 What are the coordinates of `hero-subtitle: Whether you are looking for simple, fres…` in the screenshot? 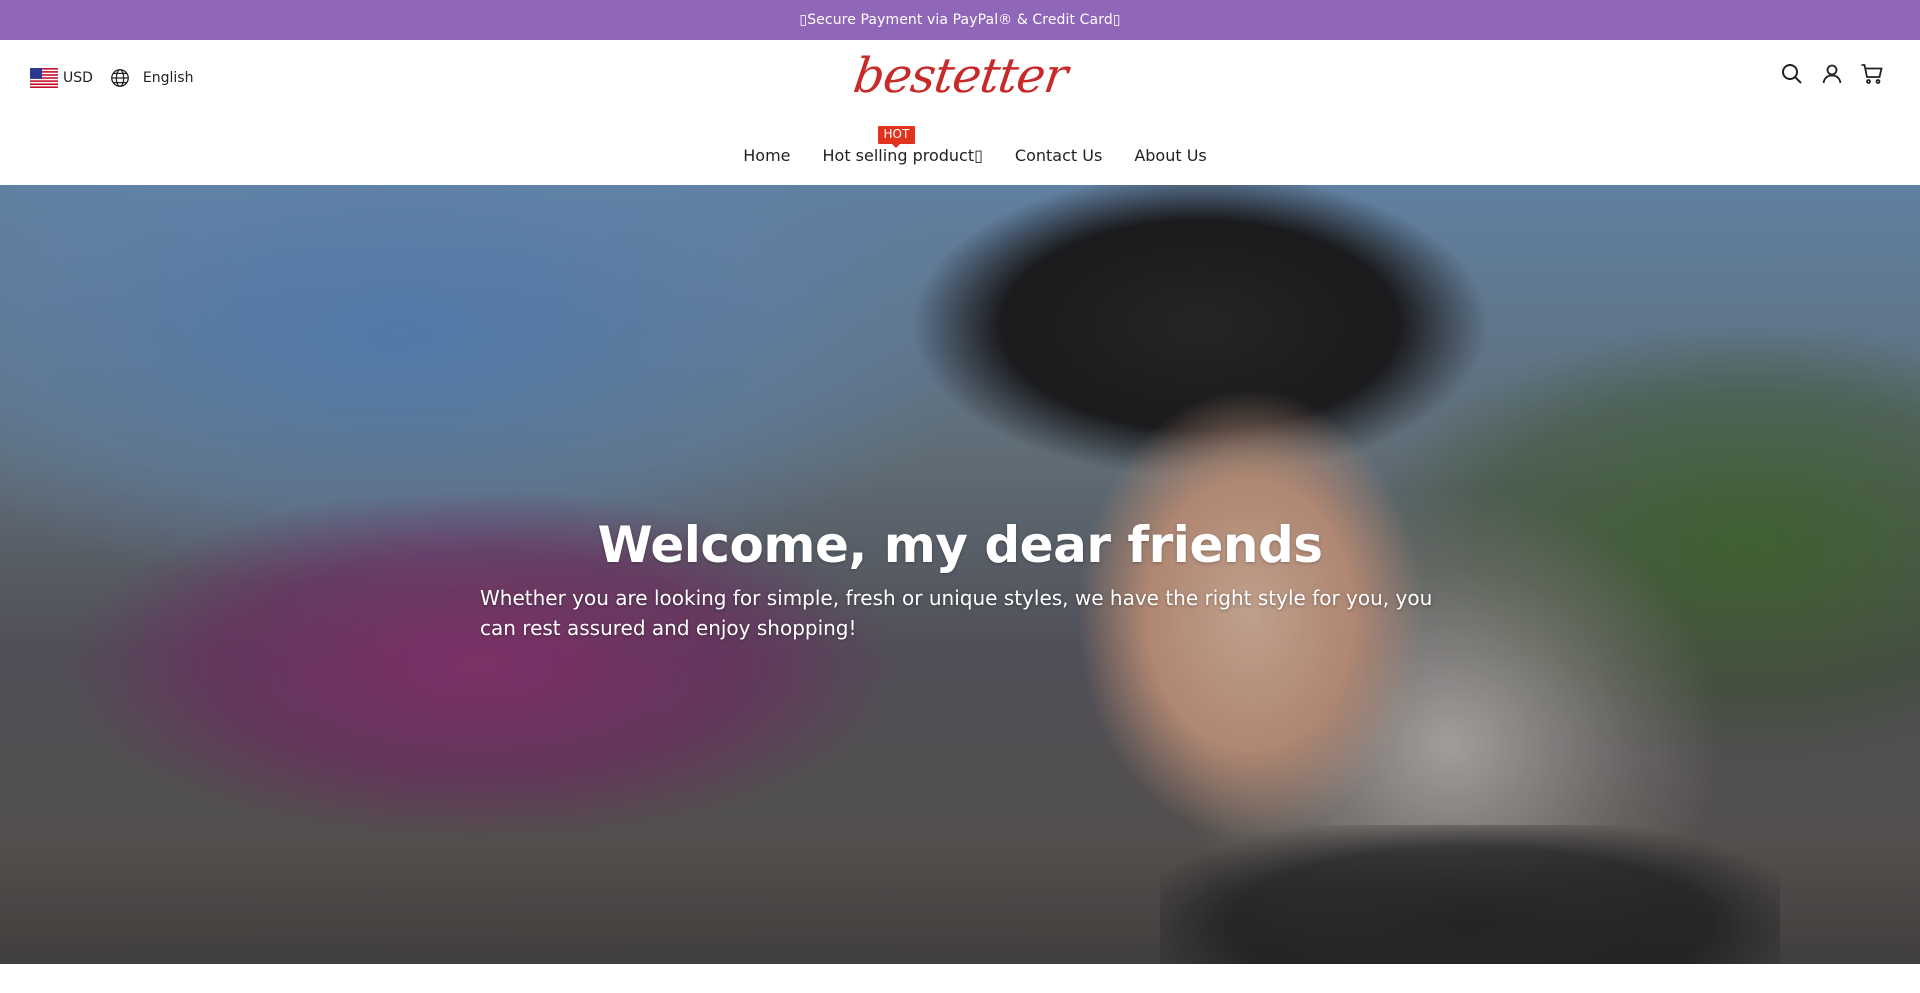 It's located at (956, 613).